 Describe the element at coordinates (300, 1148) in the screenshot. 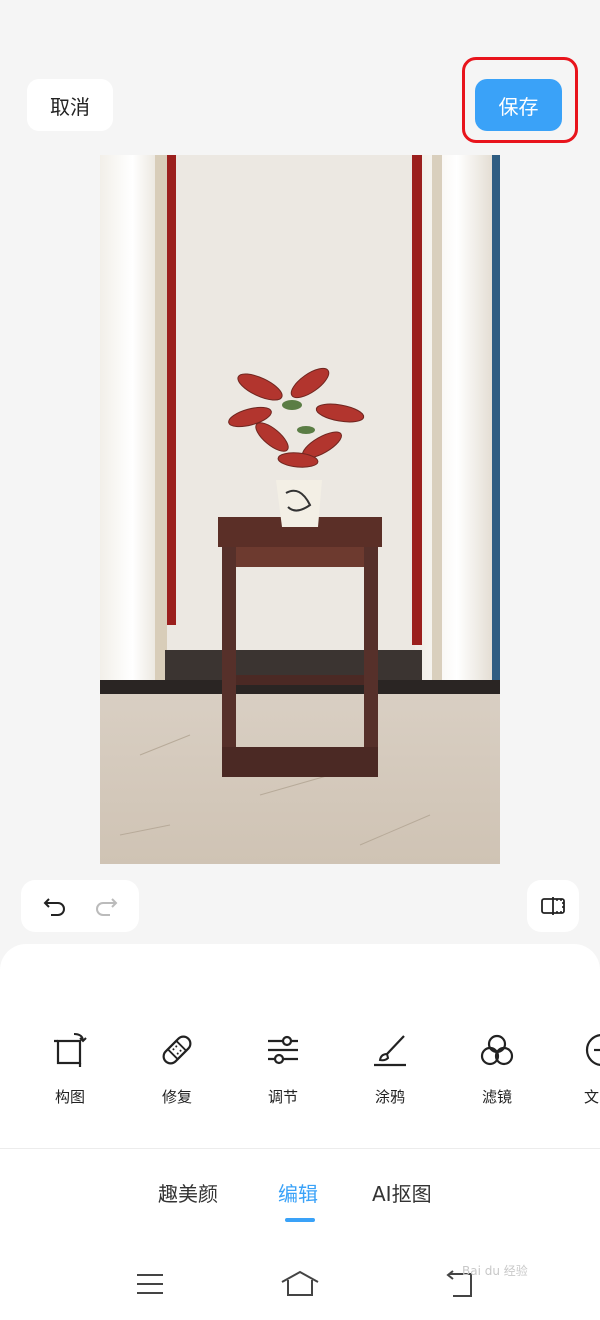

I see `panel-divider` at that location.